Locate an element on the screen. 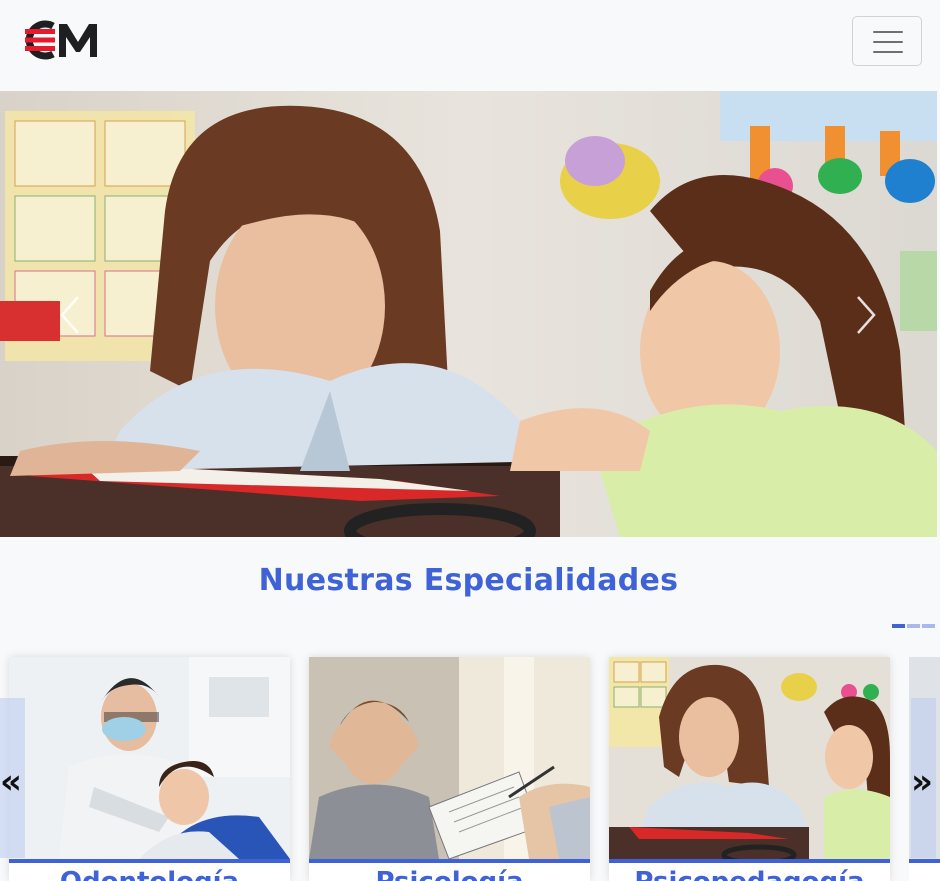  double-chevron-right-icon: » is located at coordinates (922, 782).